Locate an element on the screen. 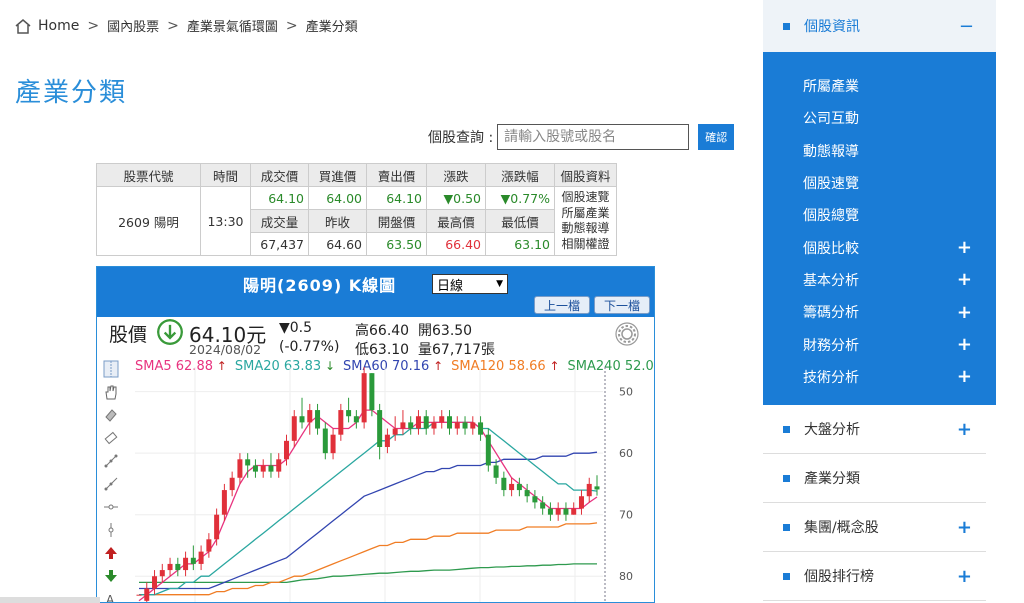 Image resolution: width=1024 pixels, height=603 pixels. sidebar-sections: 大盤分析 + 產業分類 集團/概念股 + 個股排行榜 + is located at coordinates (879, 503).